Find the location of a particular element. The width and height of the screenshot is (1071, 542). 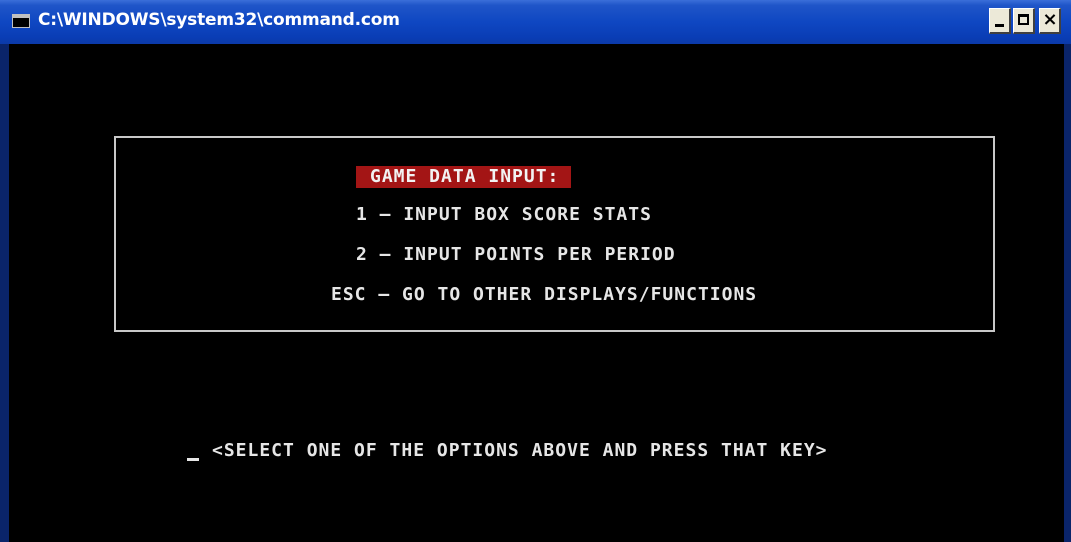

close-icon: × is located at coordinates (1050, 19).